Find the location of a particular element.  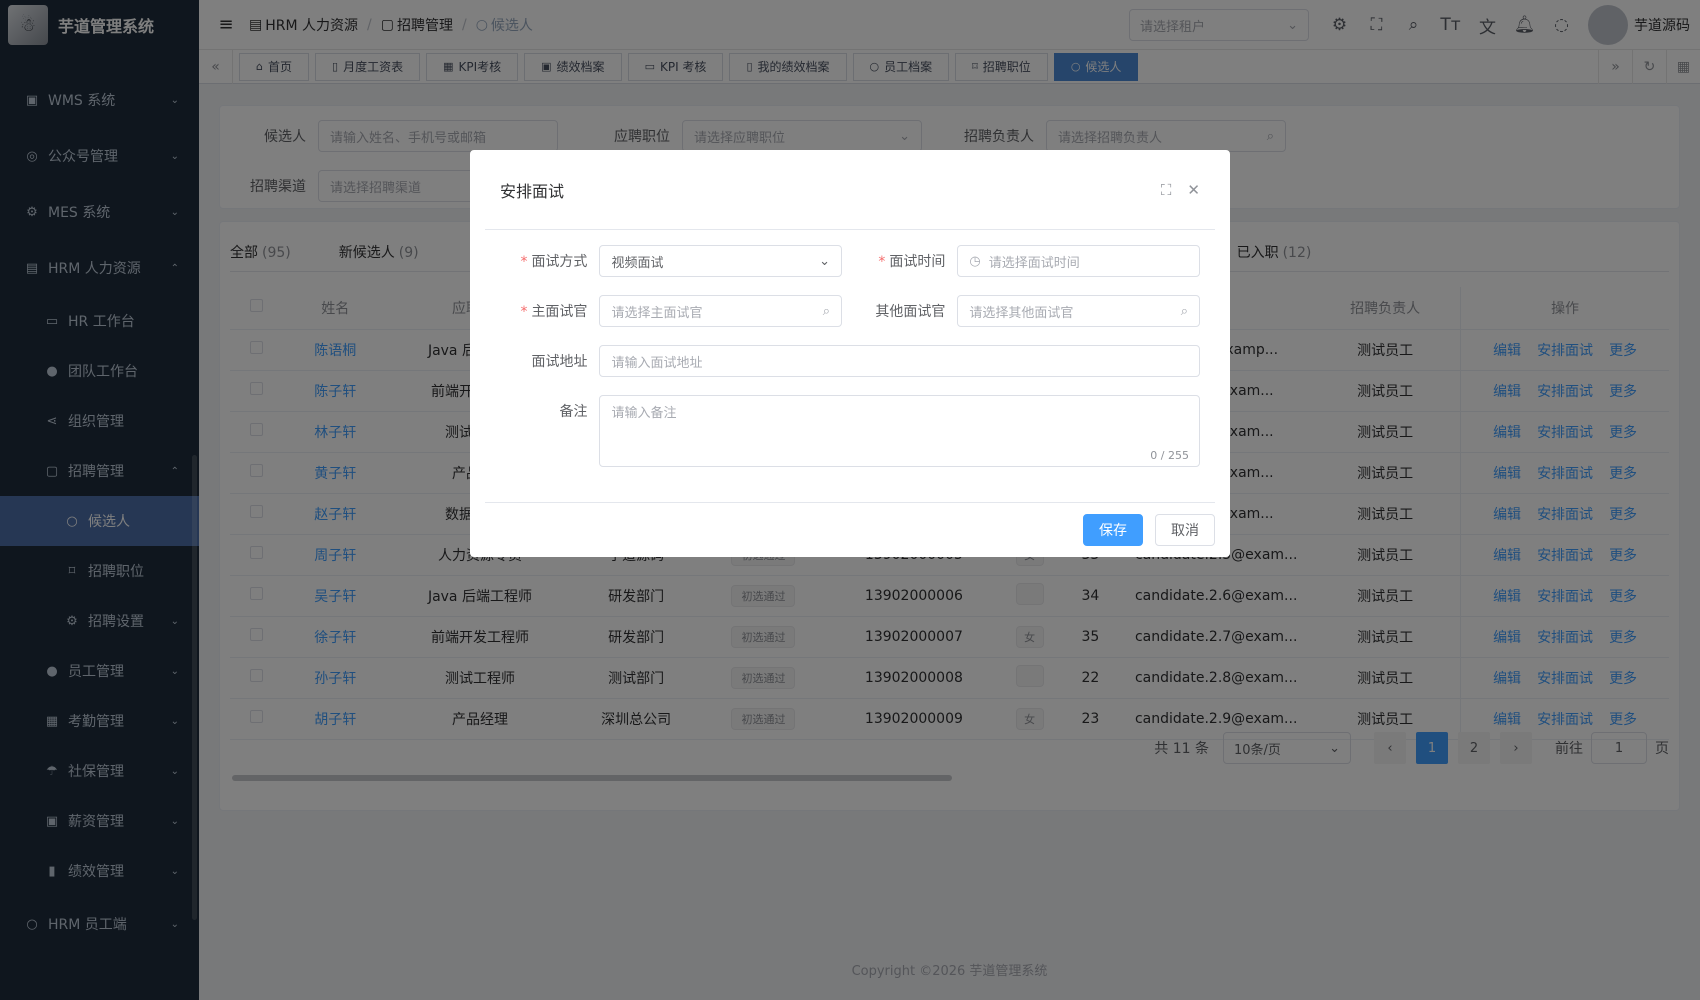

main-interviewer-select: 请选择主面试官 ⌕ is located at coordinates (721, 311).